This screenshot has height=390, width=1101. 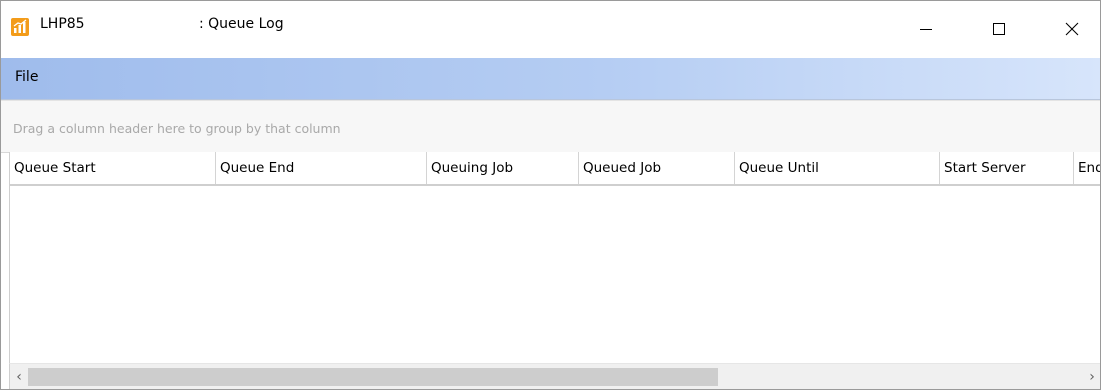 What do you see at coordinates (19, 376) in the screenshot?
I see `scroll-left-icon: ‹` at bounding box center [19, 376].